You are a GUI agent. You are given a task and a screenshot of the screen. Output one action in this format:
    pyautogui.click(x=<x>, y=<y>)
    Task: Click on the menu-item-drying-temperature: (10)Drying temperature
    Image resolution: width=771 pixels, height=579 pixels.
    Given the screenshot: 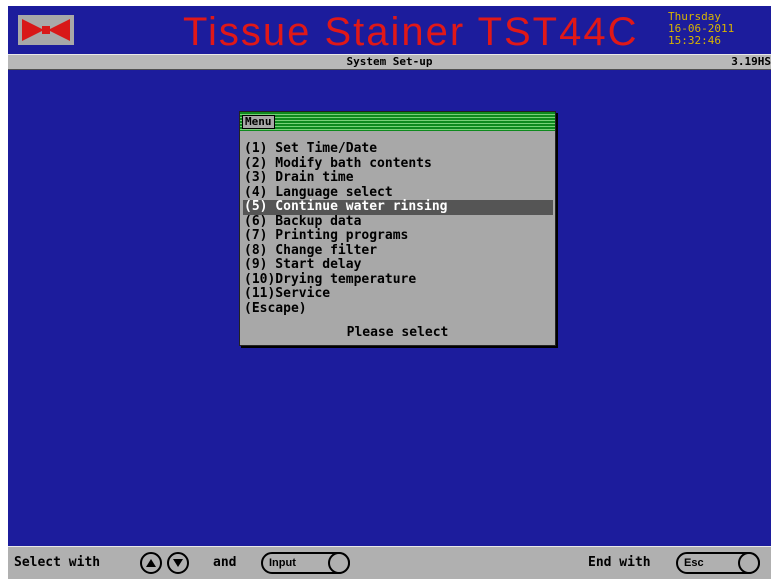 What is the action you would take?
    pyautogui.click(x=398, y=280)
    